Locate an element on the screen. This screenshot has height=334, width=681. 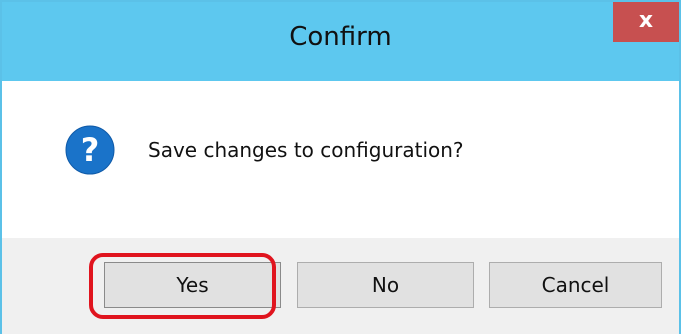
confirm-message: Save changes to configuration? is located at coordinates (306, 150).